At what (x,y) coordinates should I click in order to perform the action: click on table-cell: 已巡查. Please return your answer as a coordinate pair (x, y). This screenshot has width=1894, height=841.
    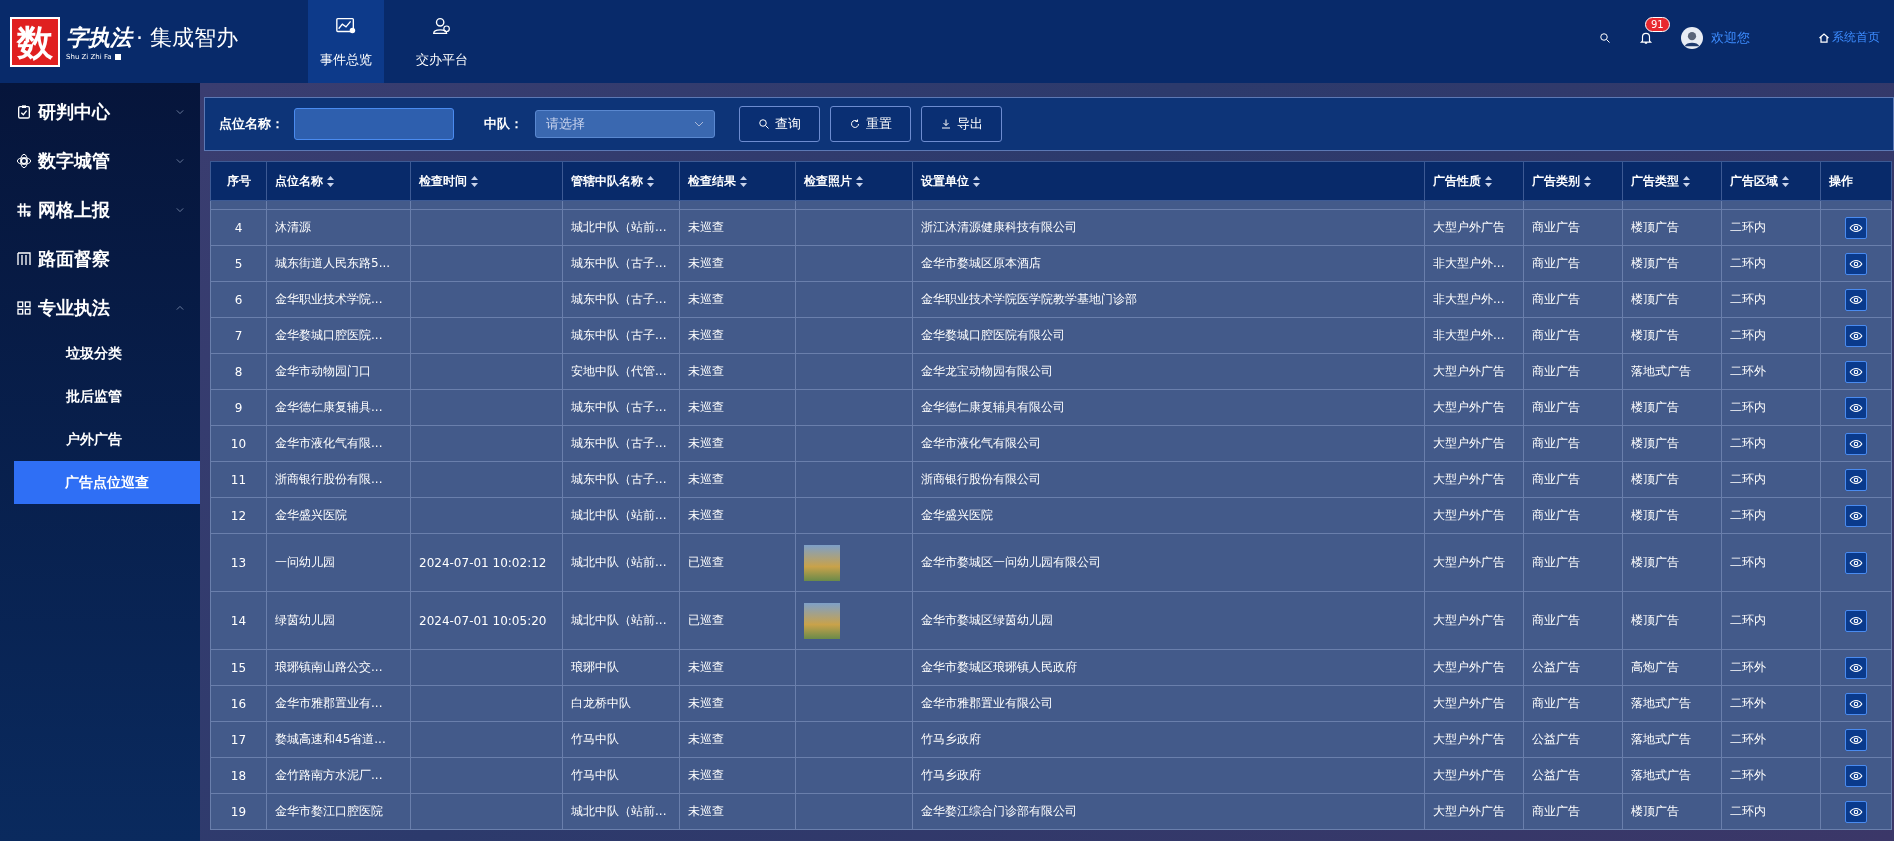
    Looking at the image, I should click on (737, 562).